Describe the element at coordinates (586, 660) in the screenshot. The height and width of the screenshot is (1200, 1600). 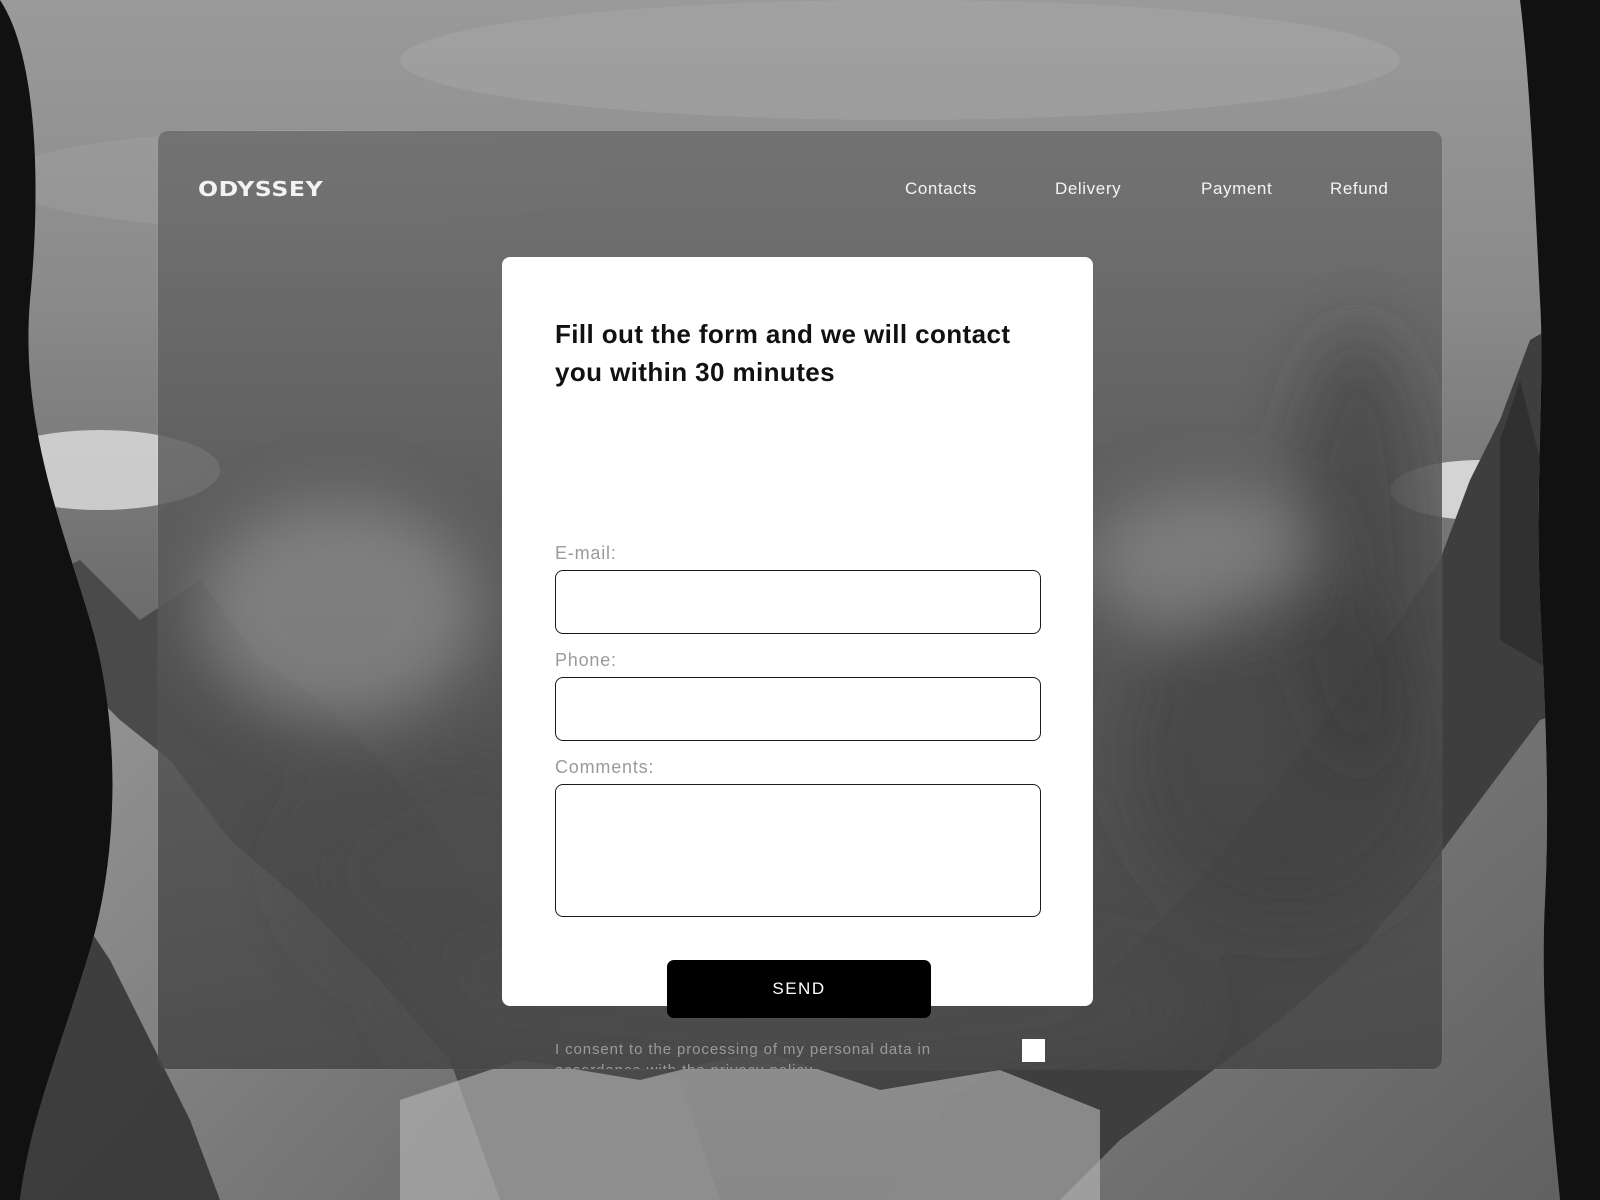
I see `phone-label: Phone:` at that location.